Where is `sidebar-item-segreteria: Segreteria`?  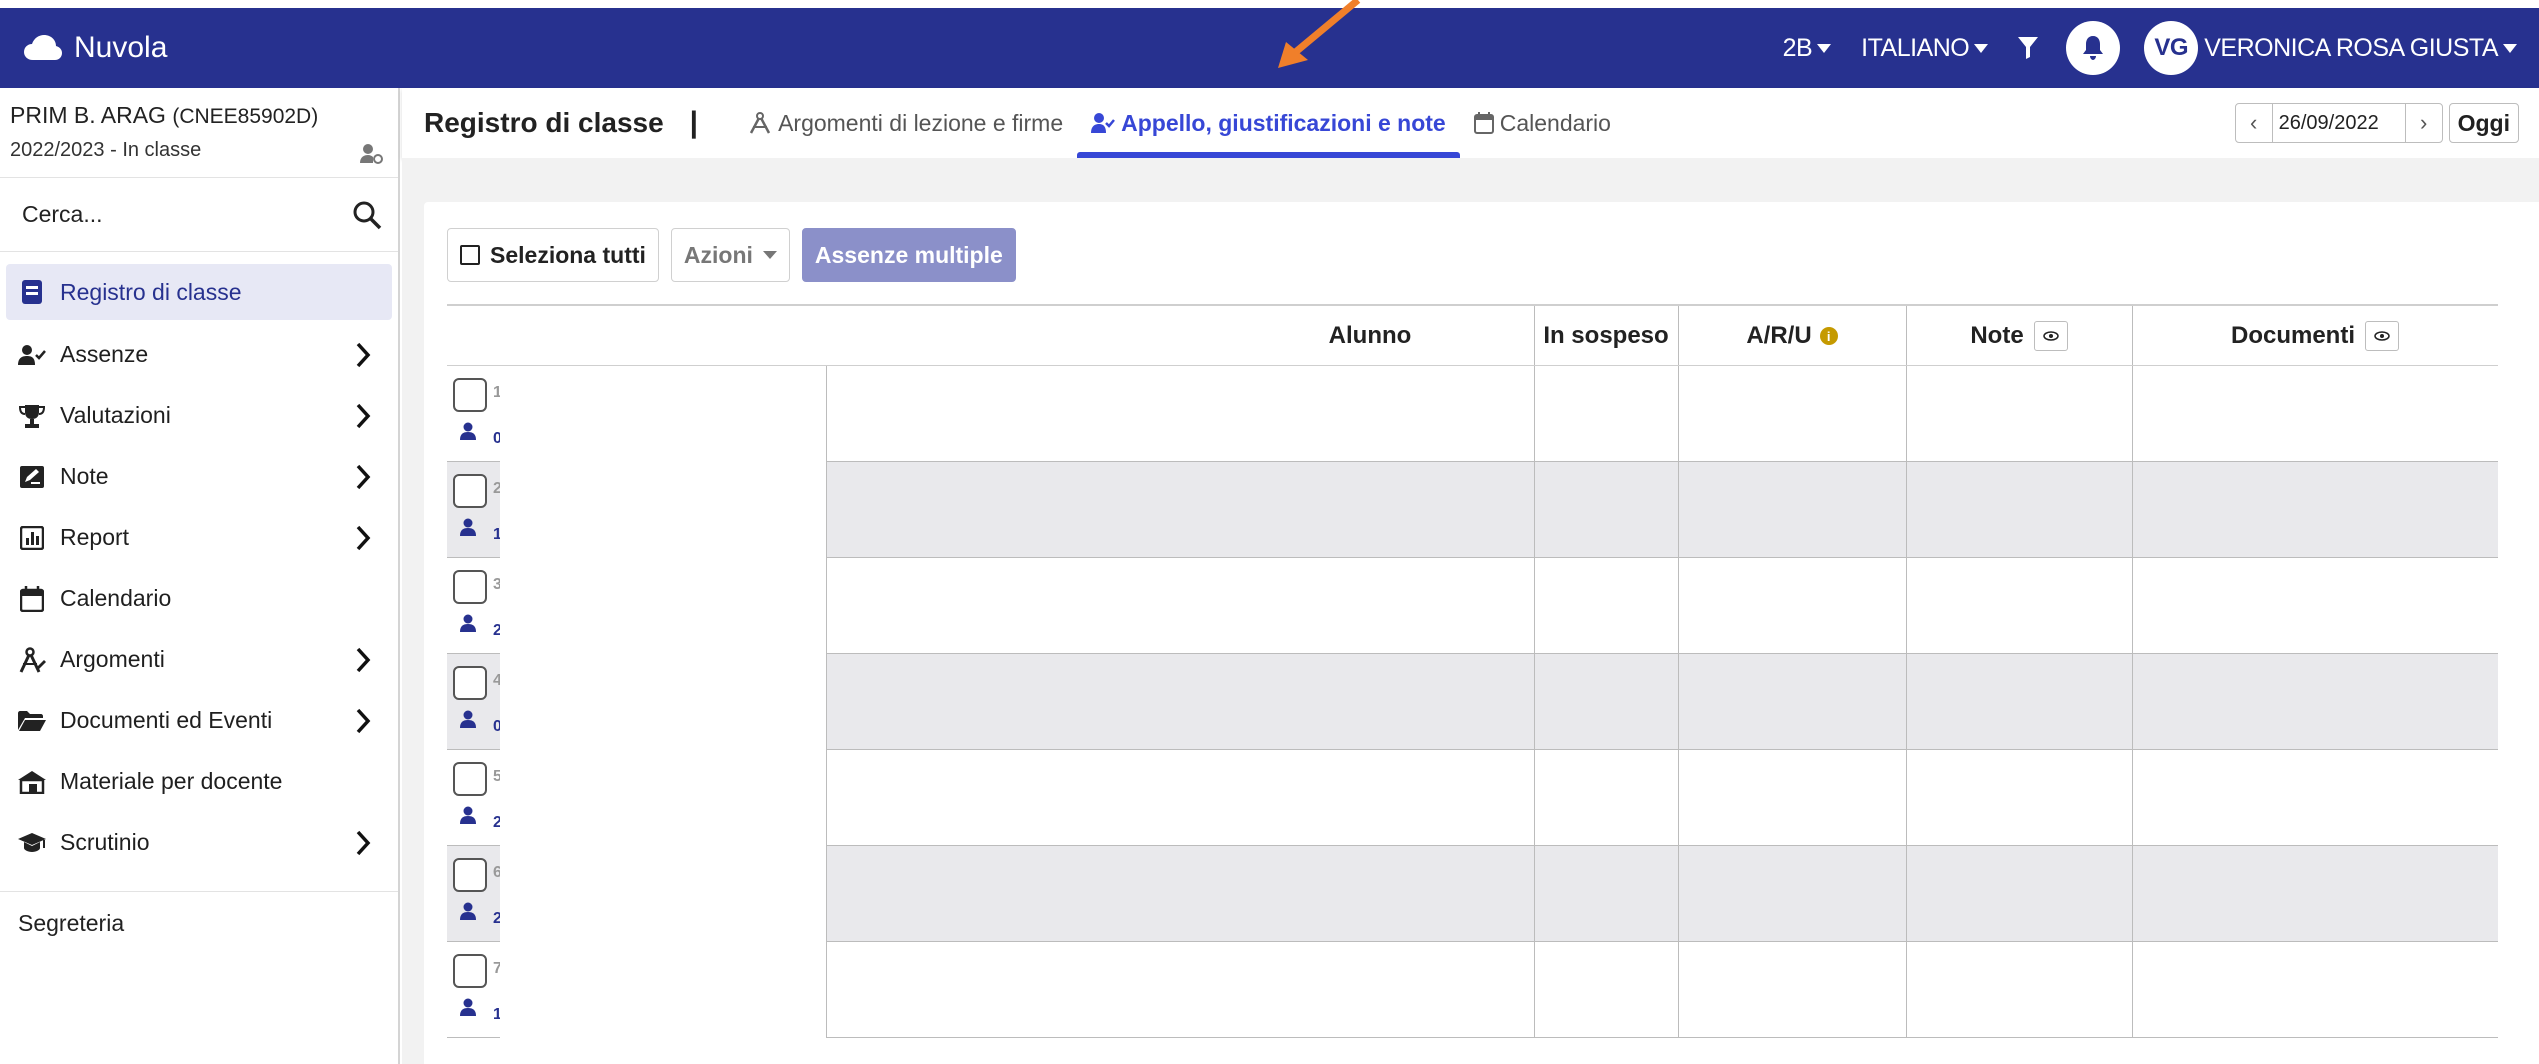
sidebar-item-segreteria: Segreteria is located at coordinates (199, 914).